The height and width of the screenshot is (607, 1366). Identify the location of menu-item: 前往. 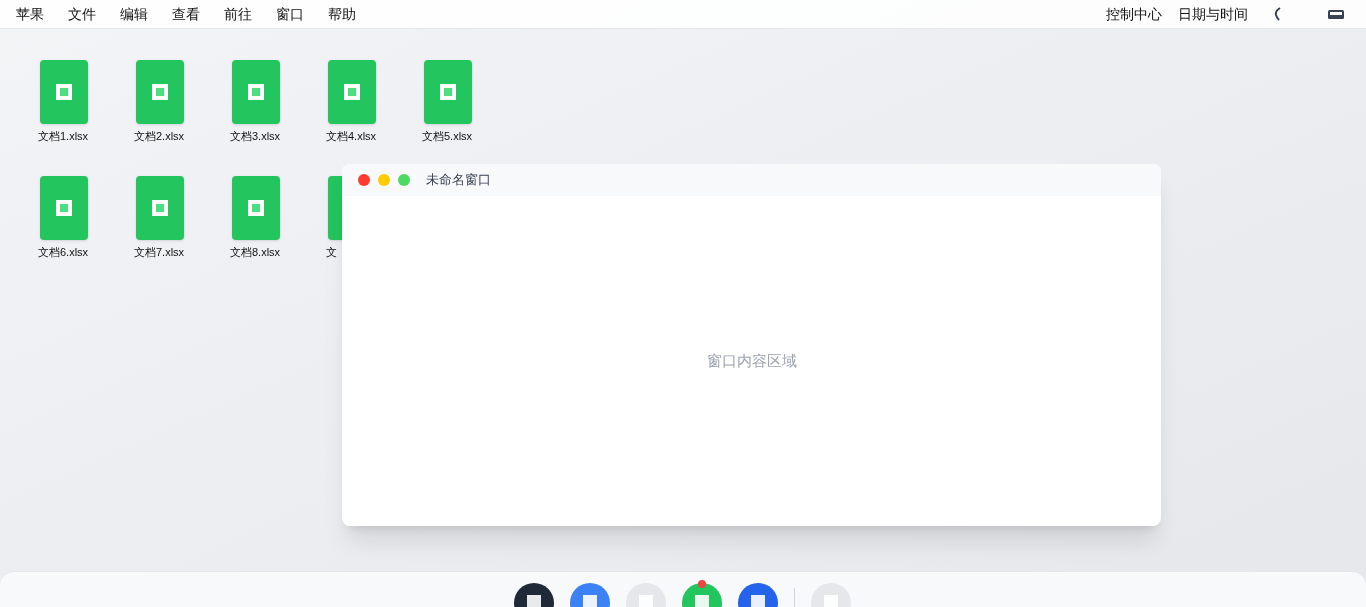
(238, 14).